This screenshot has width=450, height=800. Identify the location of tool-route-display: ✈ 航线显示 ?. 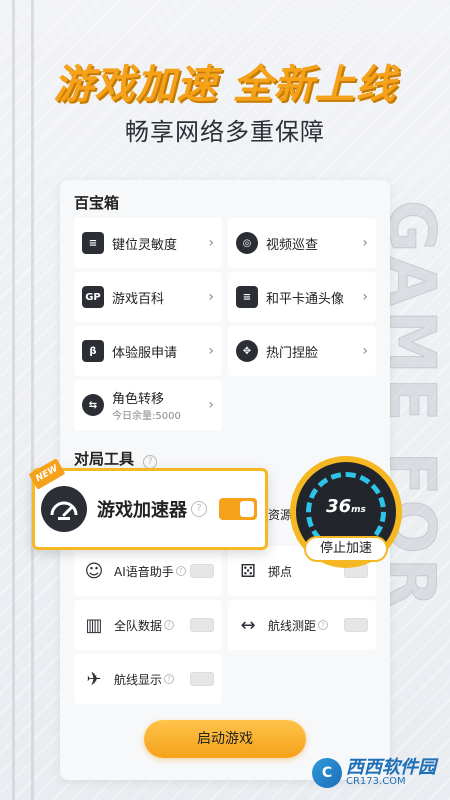
(148, 679).